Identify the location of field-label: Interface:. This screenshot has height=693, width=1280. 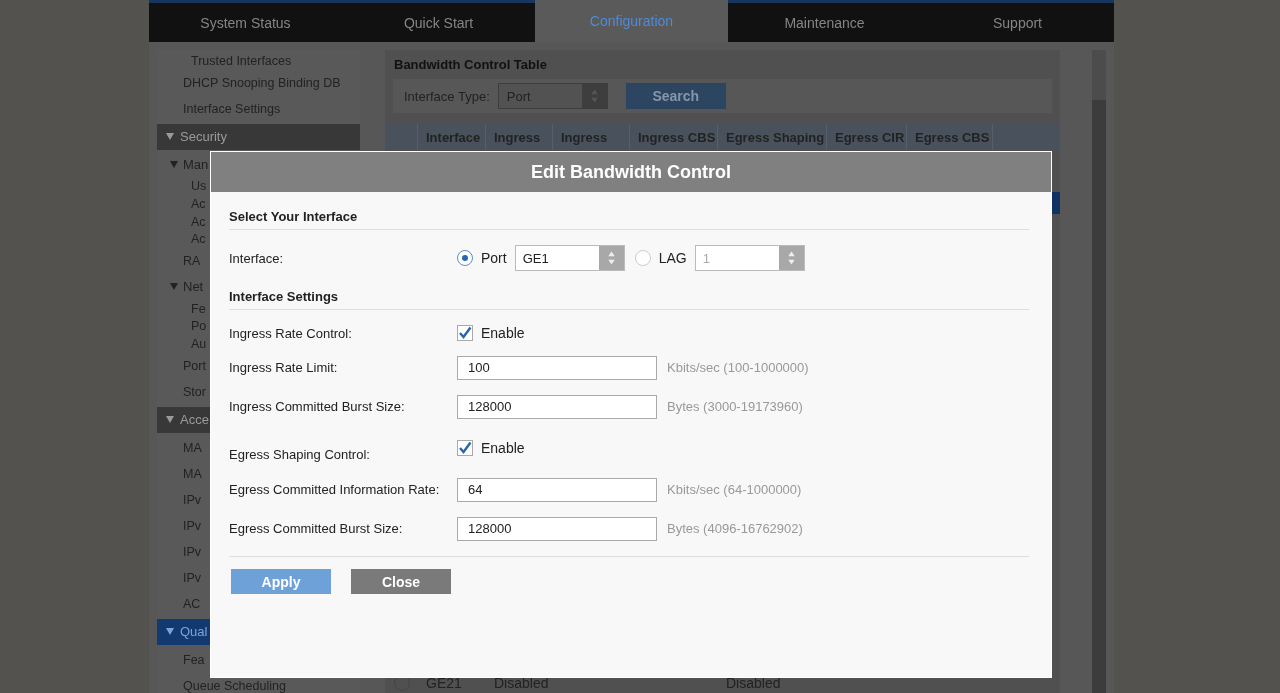
(257, 258).